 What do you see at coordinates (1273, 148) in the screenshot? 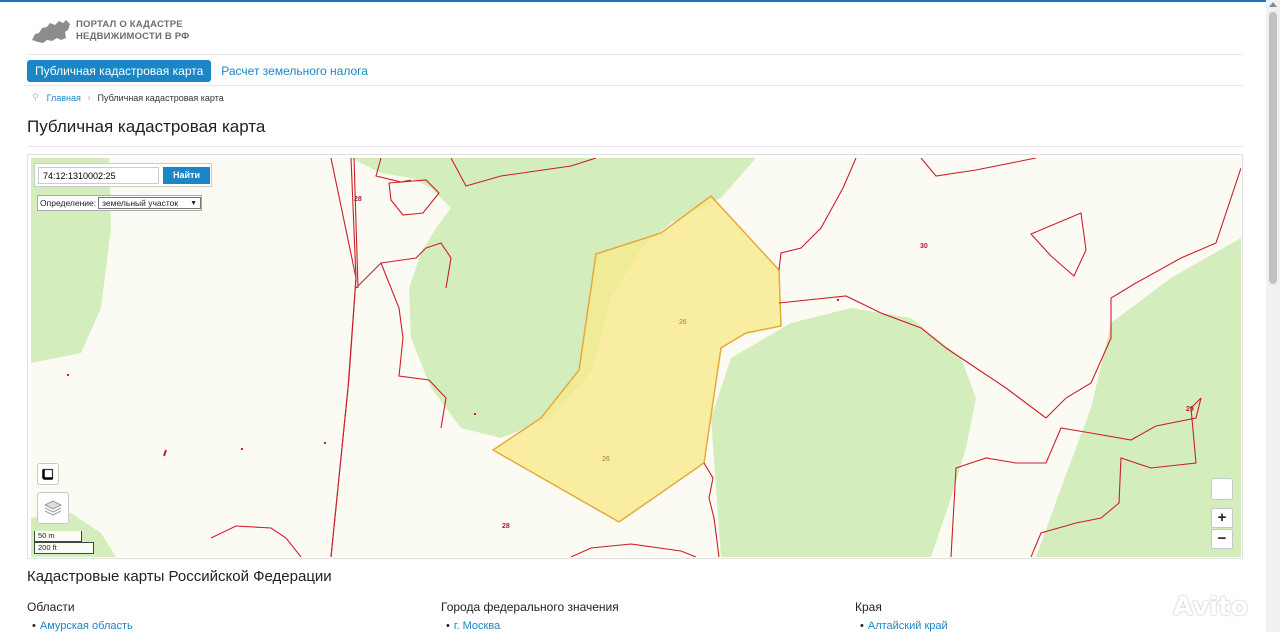
I see `scrollbar-thumb` at bounding box center [1273, 148].